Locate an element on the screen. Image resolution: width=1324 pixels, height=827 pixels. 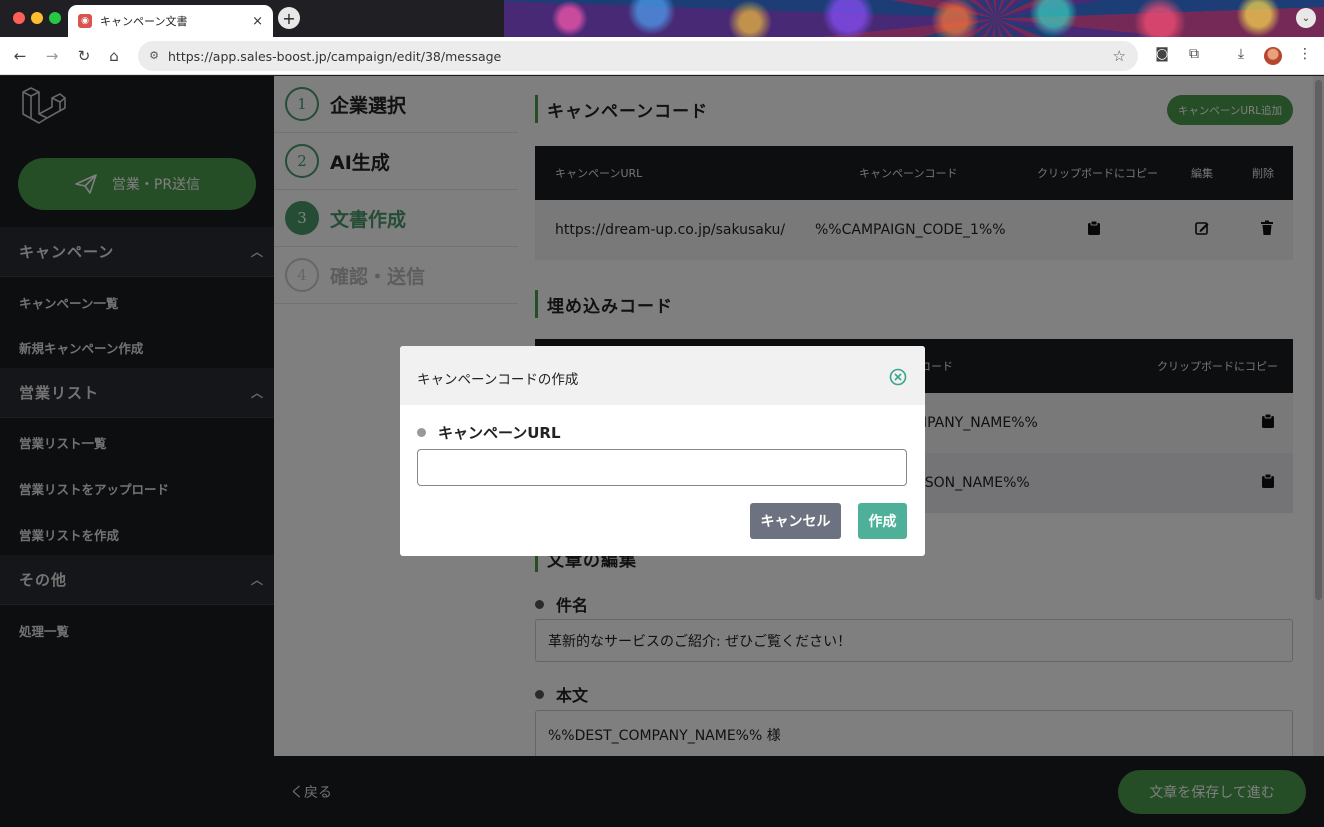
forward-arrow-icon: → is located at coordinates (52, 56).